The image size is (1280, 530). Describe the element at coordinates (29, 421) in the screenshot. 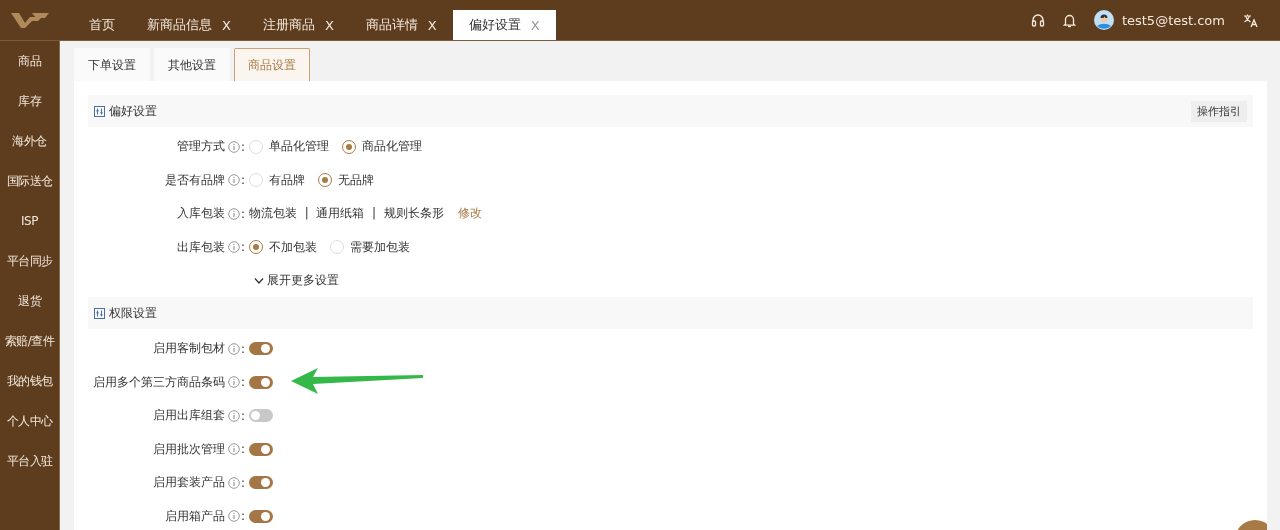

I see `sidebar-item: 个人中心` at that location.